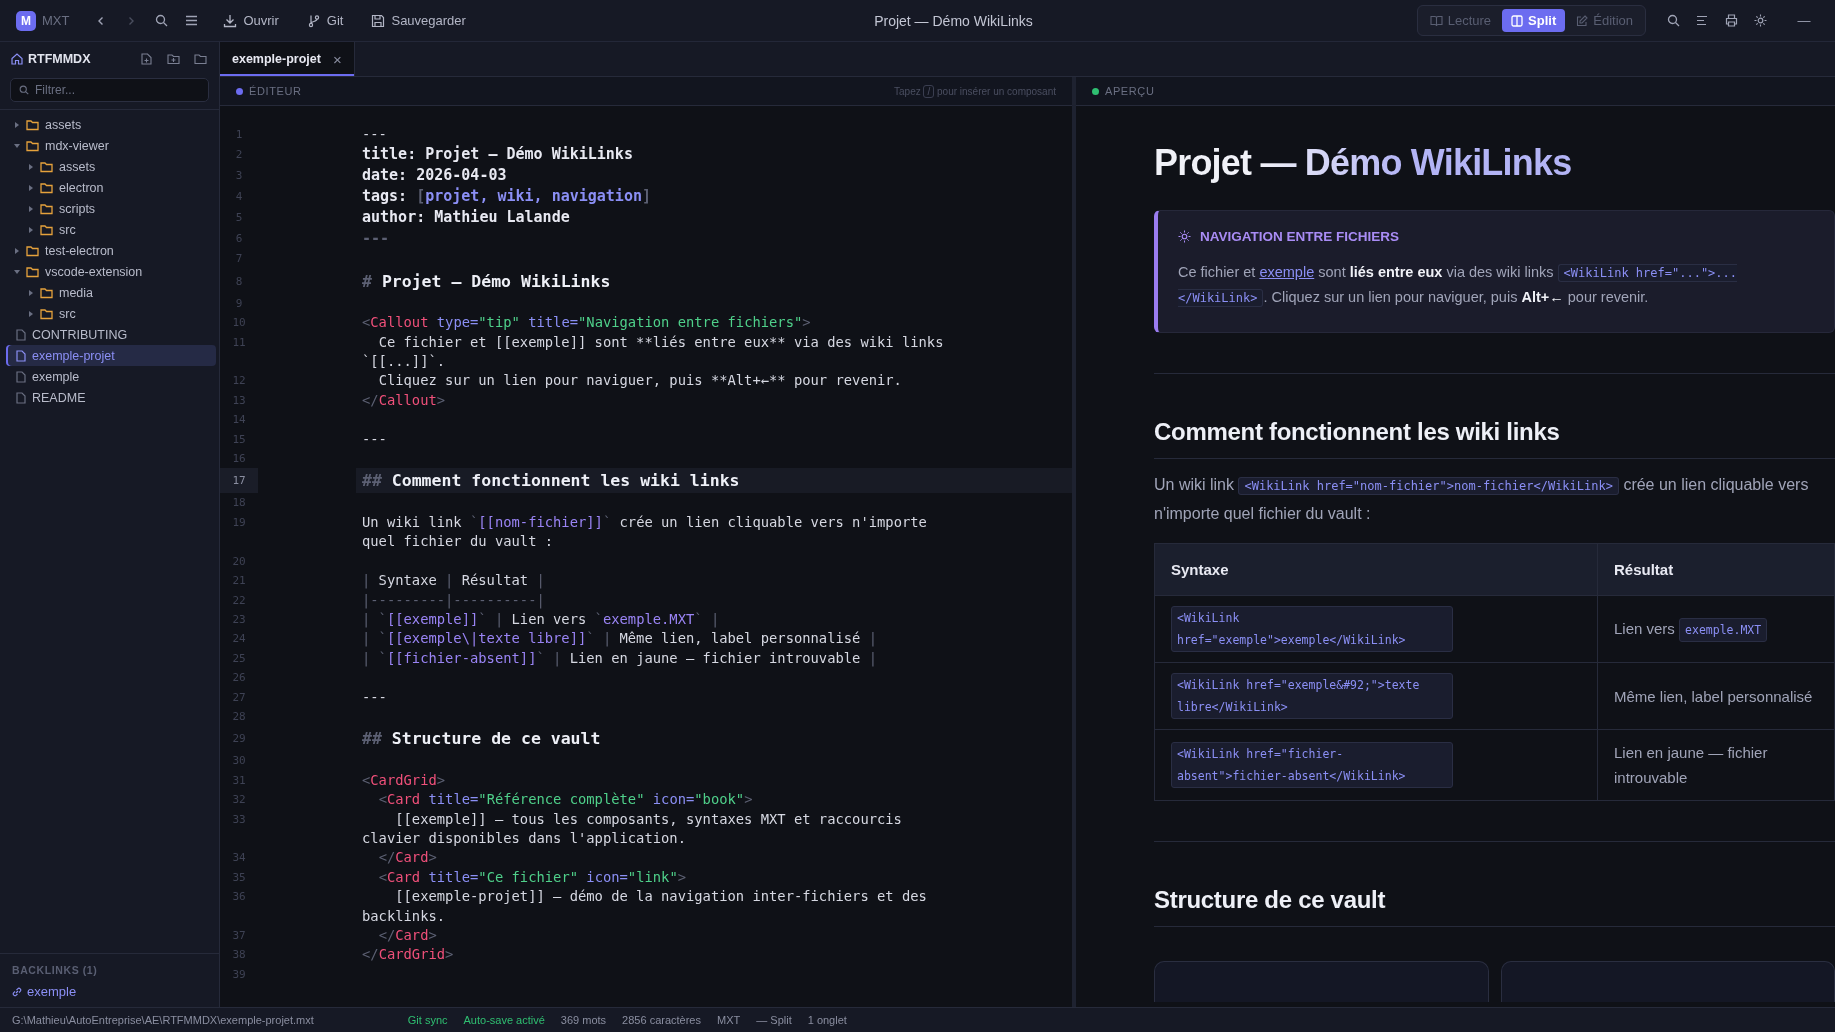 The height and width of the screenshot is (1032, 1835). What do you see at coordinates (407, 858) in the screenshot?
I see `code-line: </Card>` at bounding box center [407, 858].